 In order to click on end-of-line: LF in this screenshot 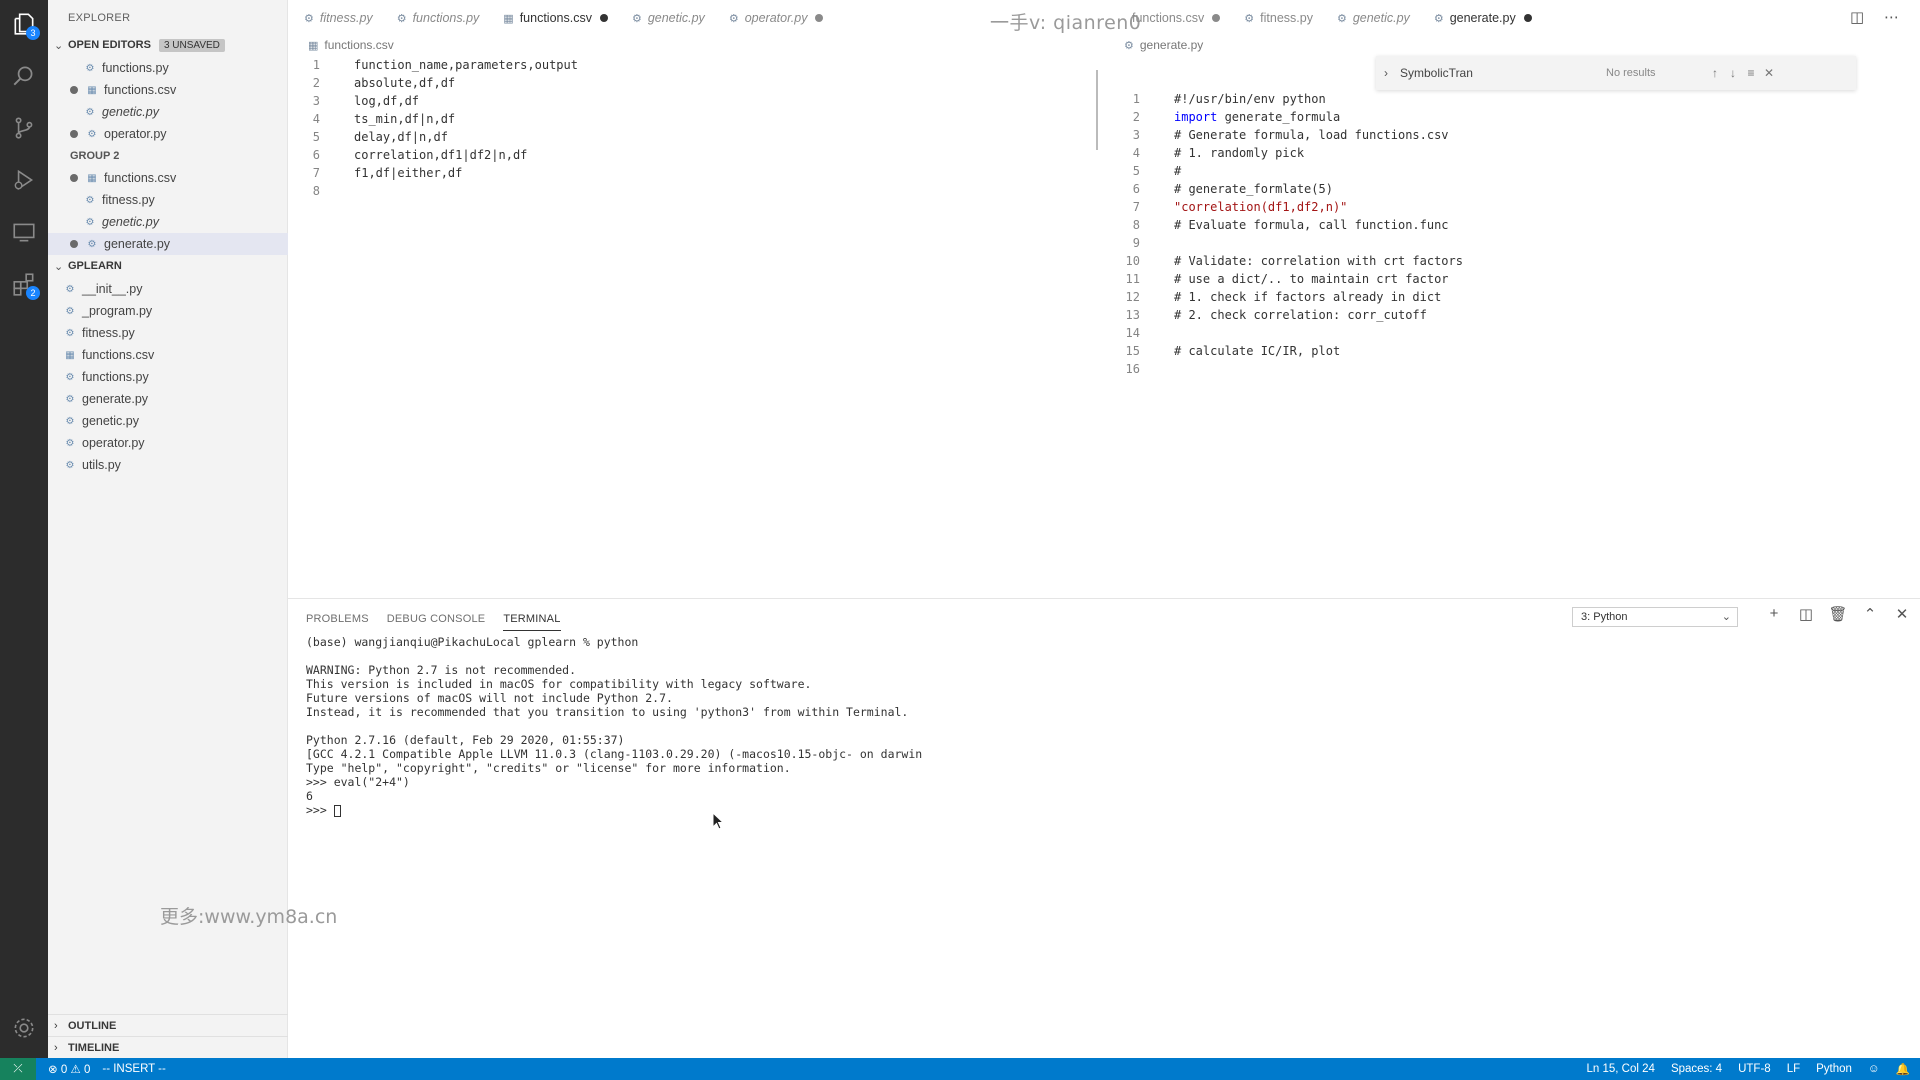, I will do `click(1793, 1069)`.